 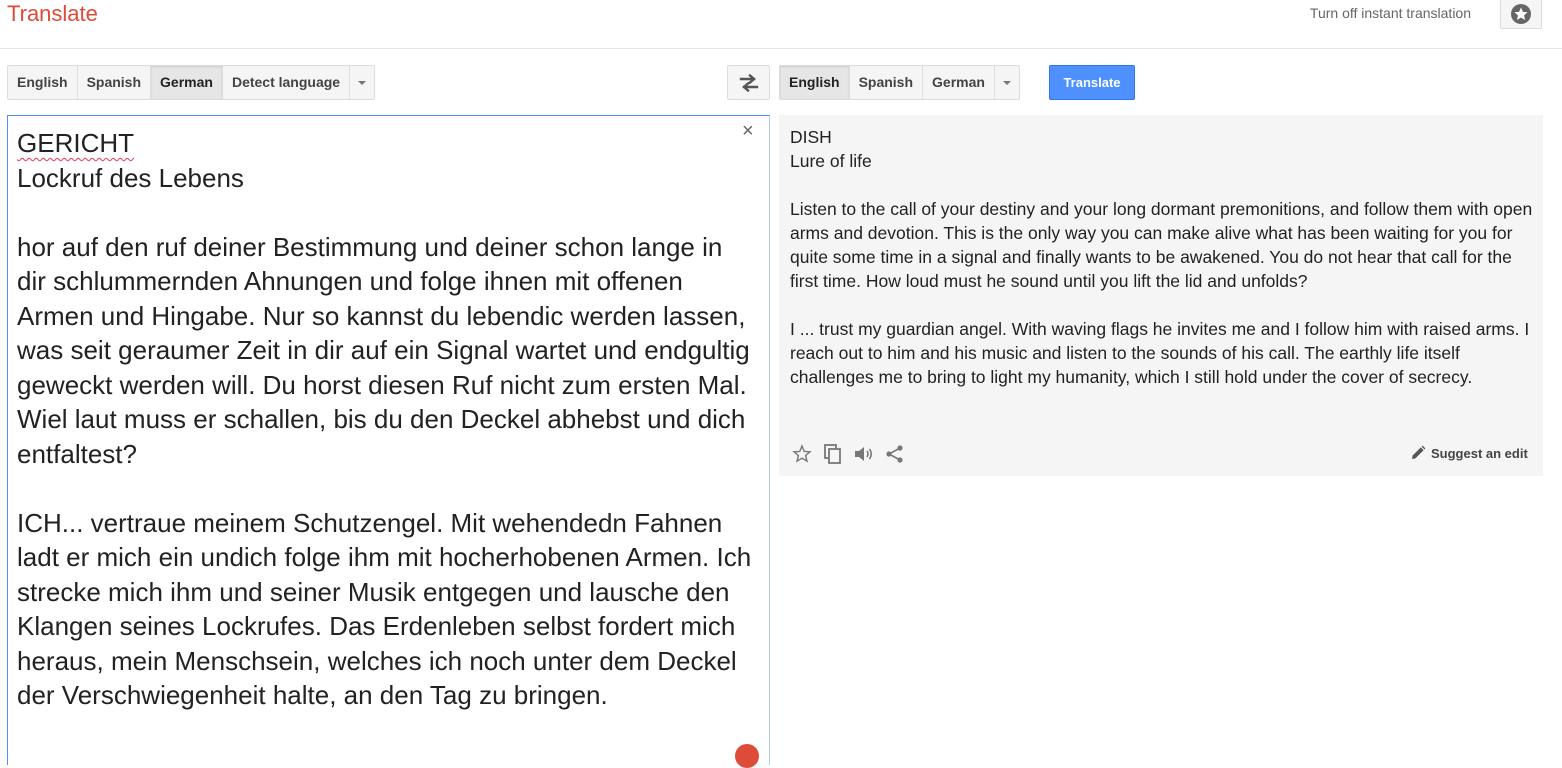 What do you see at coordinates (130, 177) in the screenshot?
I see `source-subtitle: Lockruf des Lebens` at bounding box center [130, 177].